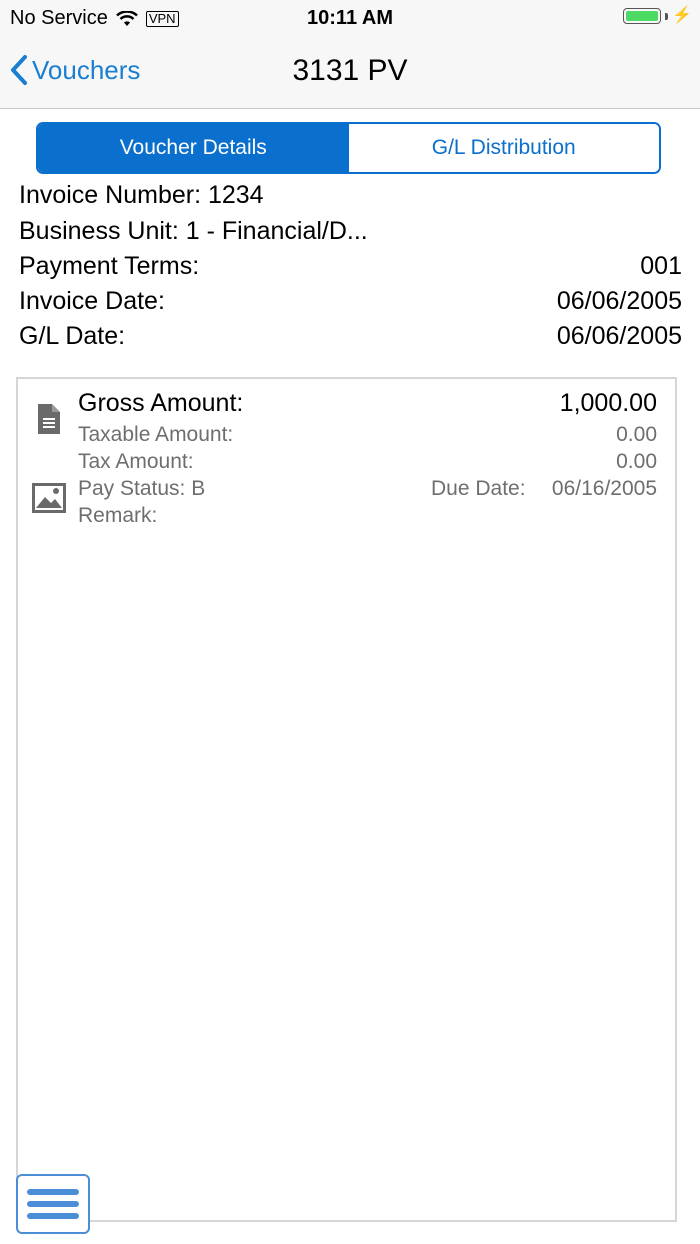 The width and height of the screenshot is (700, 1244). I want to click on payment-terms-row: Payment Terms: 001, so click(350, 266).